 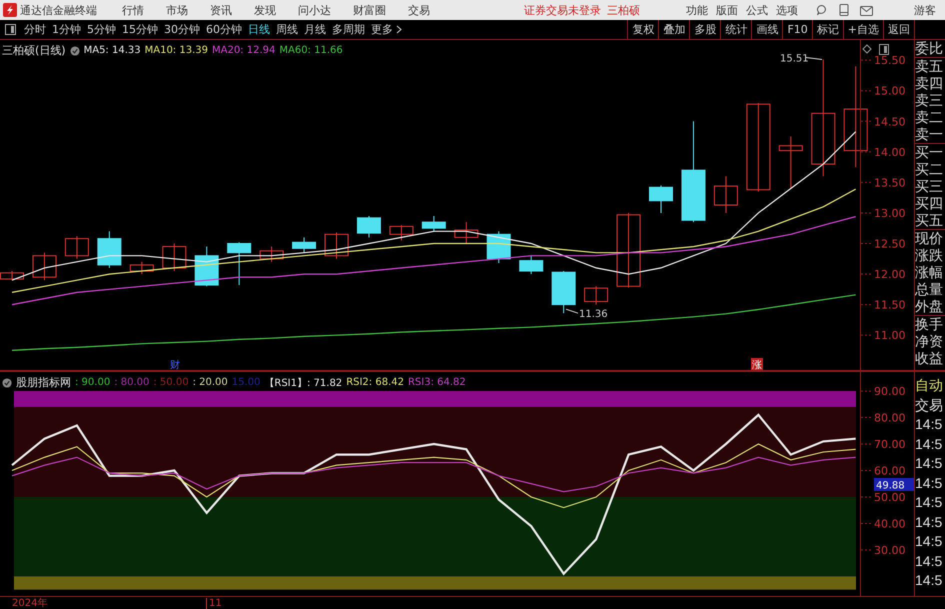 What do you see at coordinates (182, 29) in the screenshot?
I see `period-tab: 30分钟` at bounding box center [182, 29].